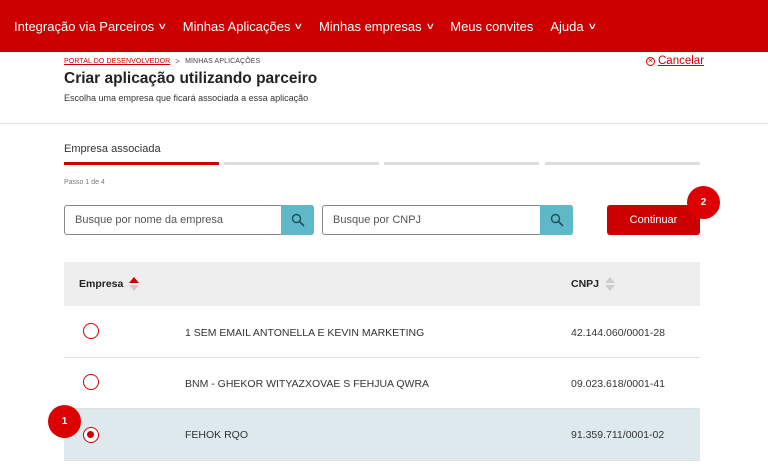  I want to click on annotation-badge-2: 2, so click(703, 202).